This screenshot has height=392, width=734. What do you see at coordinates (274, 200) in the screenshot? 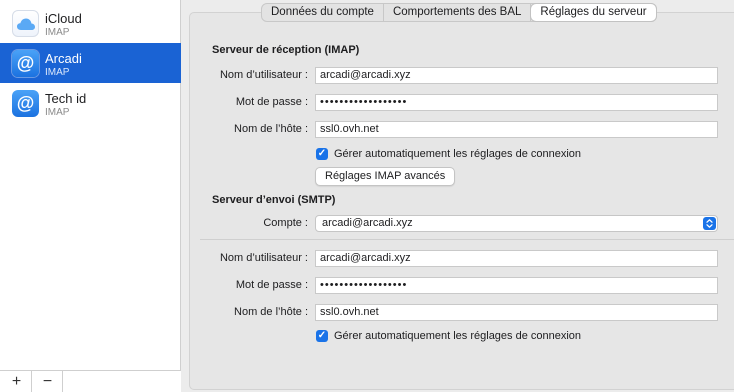
I see `smtp-section-title: Serveur d’envoi (SMTP)` at bounding box center [274, 200].